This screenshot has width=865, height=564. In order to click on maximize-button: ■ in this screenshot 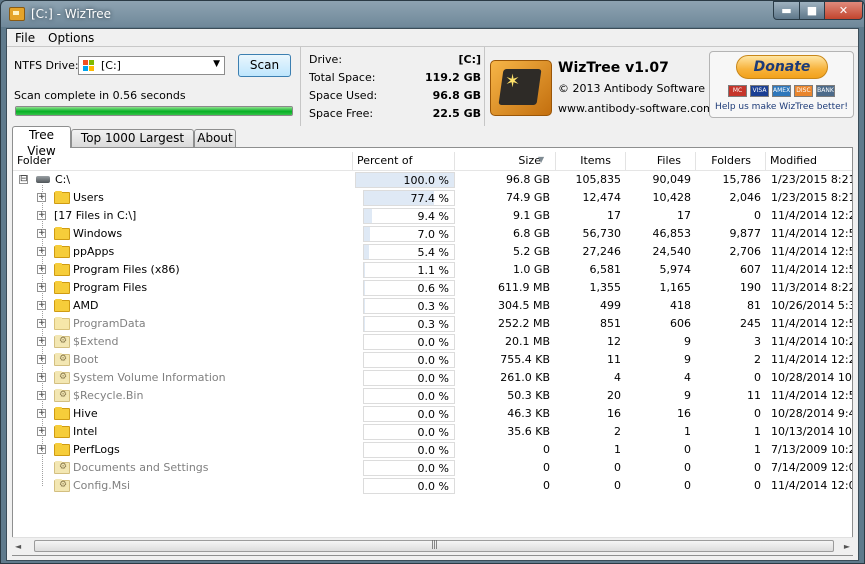, I will do `click(812, 10)`.